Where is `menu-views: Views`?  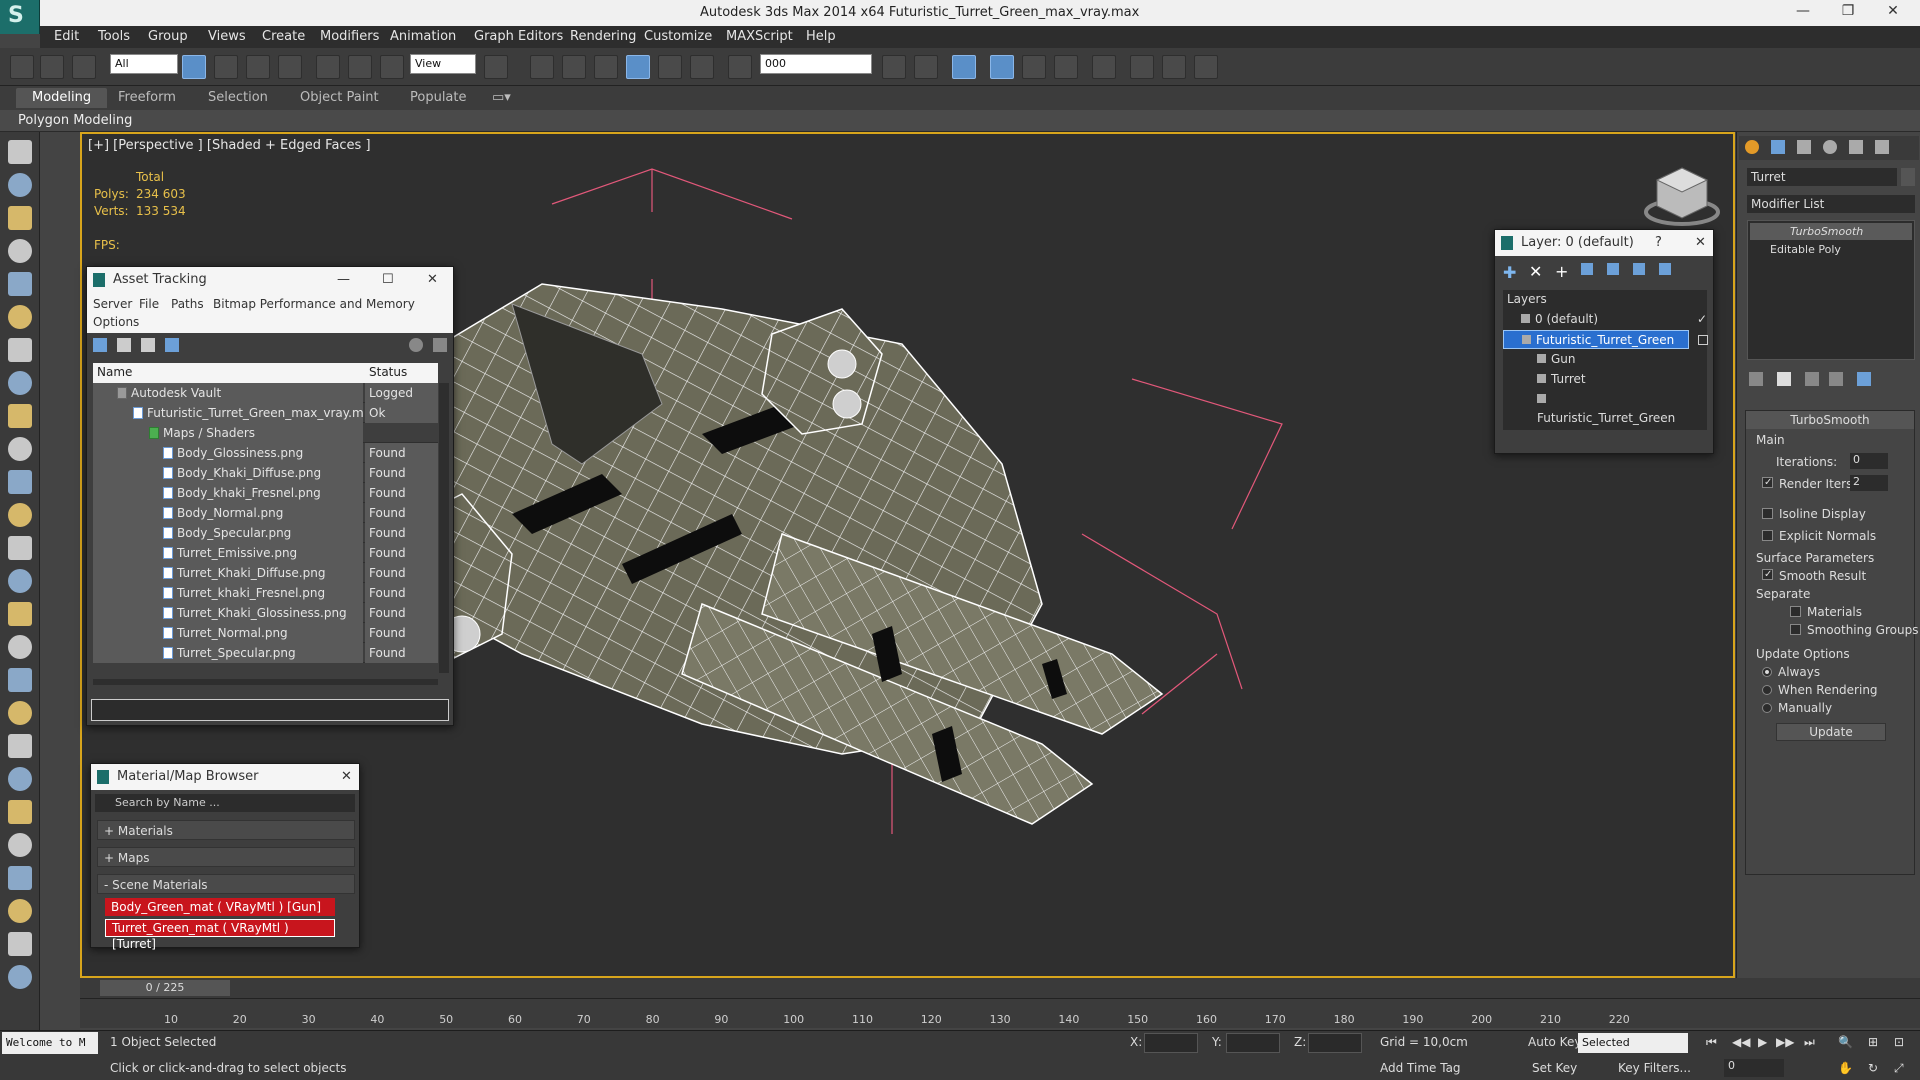
menu-views: Views is located at coordinates (227, 36).